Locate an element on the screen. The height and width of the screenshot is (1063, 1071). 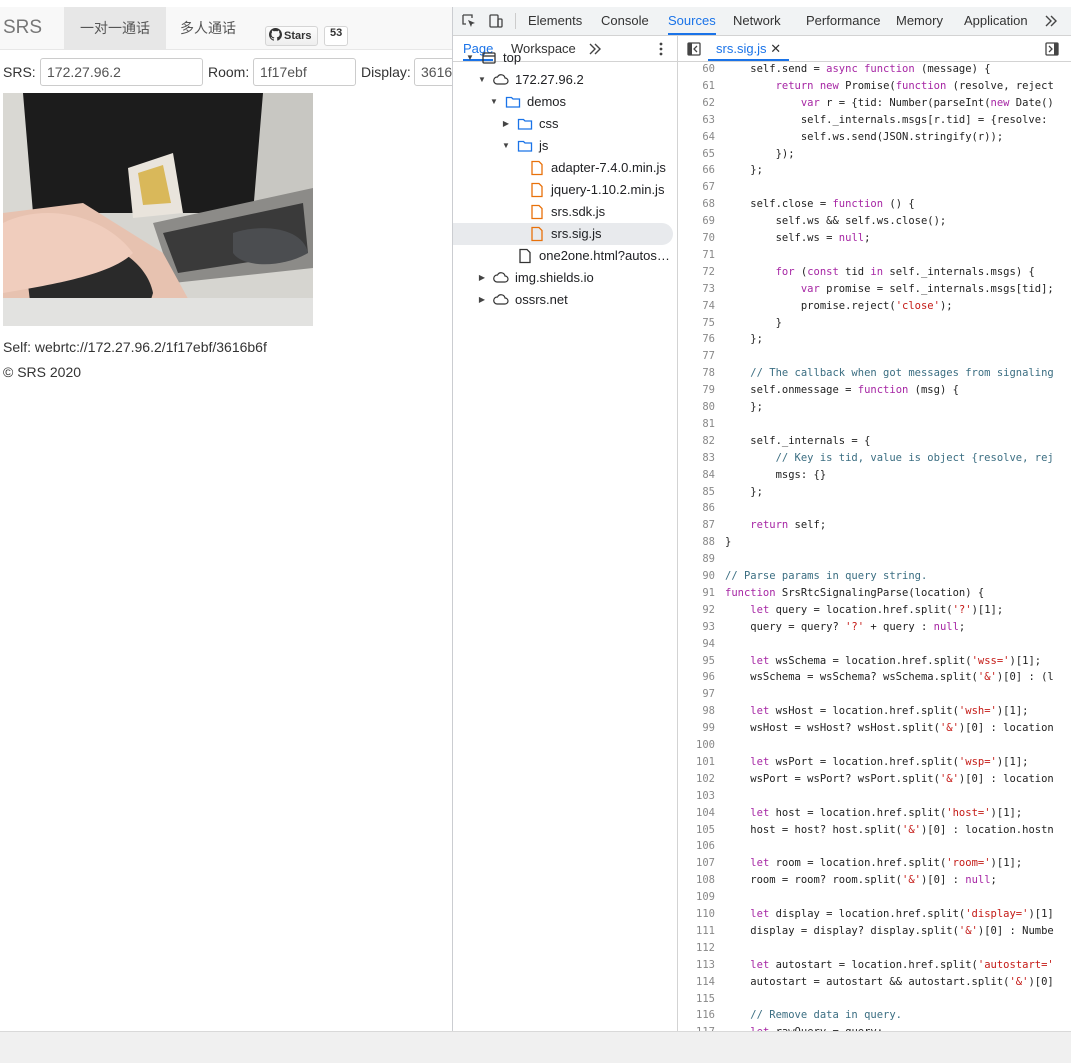
line-number: 88 is located at coordinates (696, 542).